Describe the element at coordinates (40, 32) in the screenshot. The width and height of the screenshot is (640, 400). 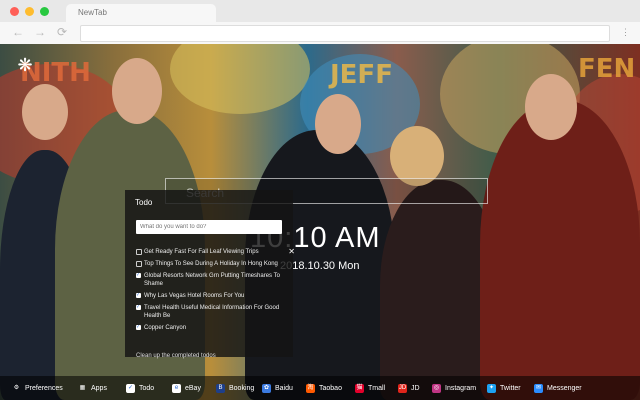
I see `forward-button: →` at that location.